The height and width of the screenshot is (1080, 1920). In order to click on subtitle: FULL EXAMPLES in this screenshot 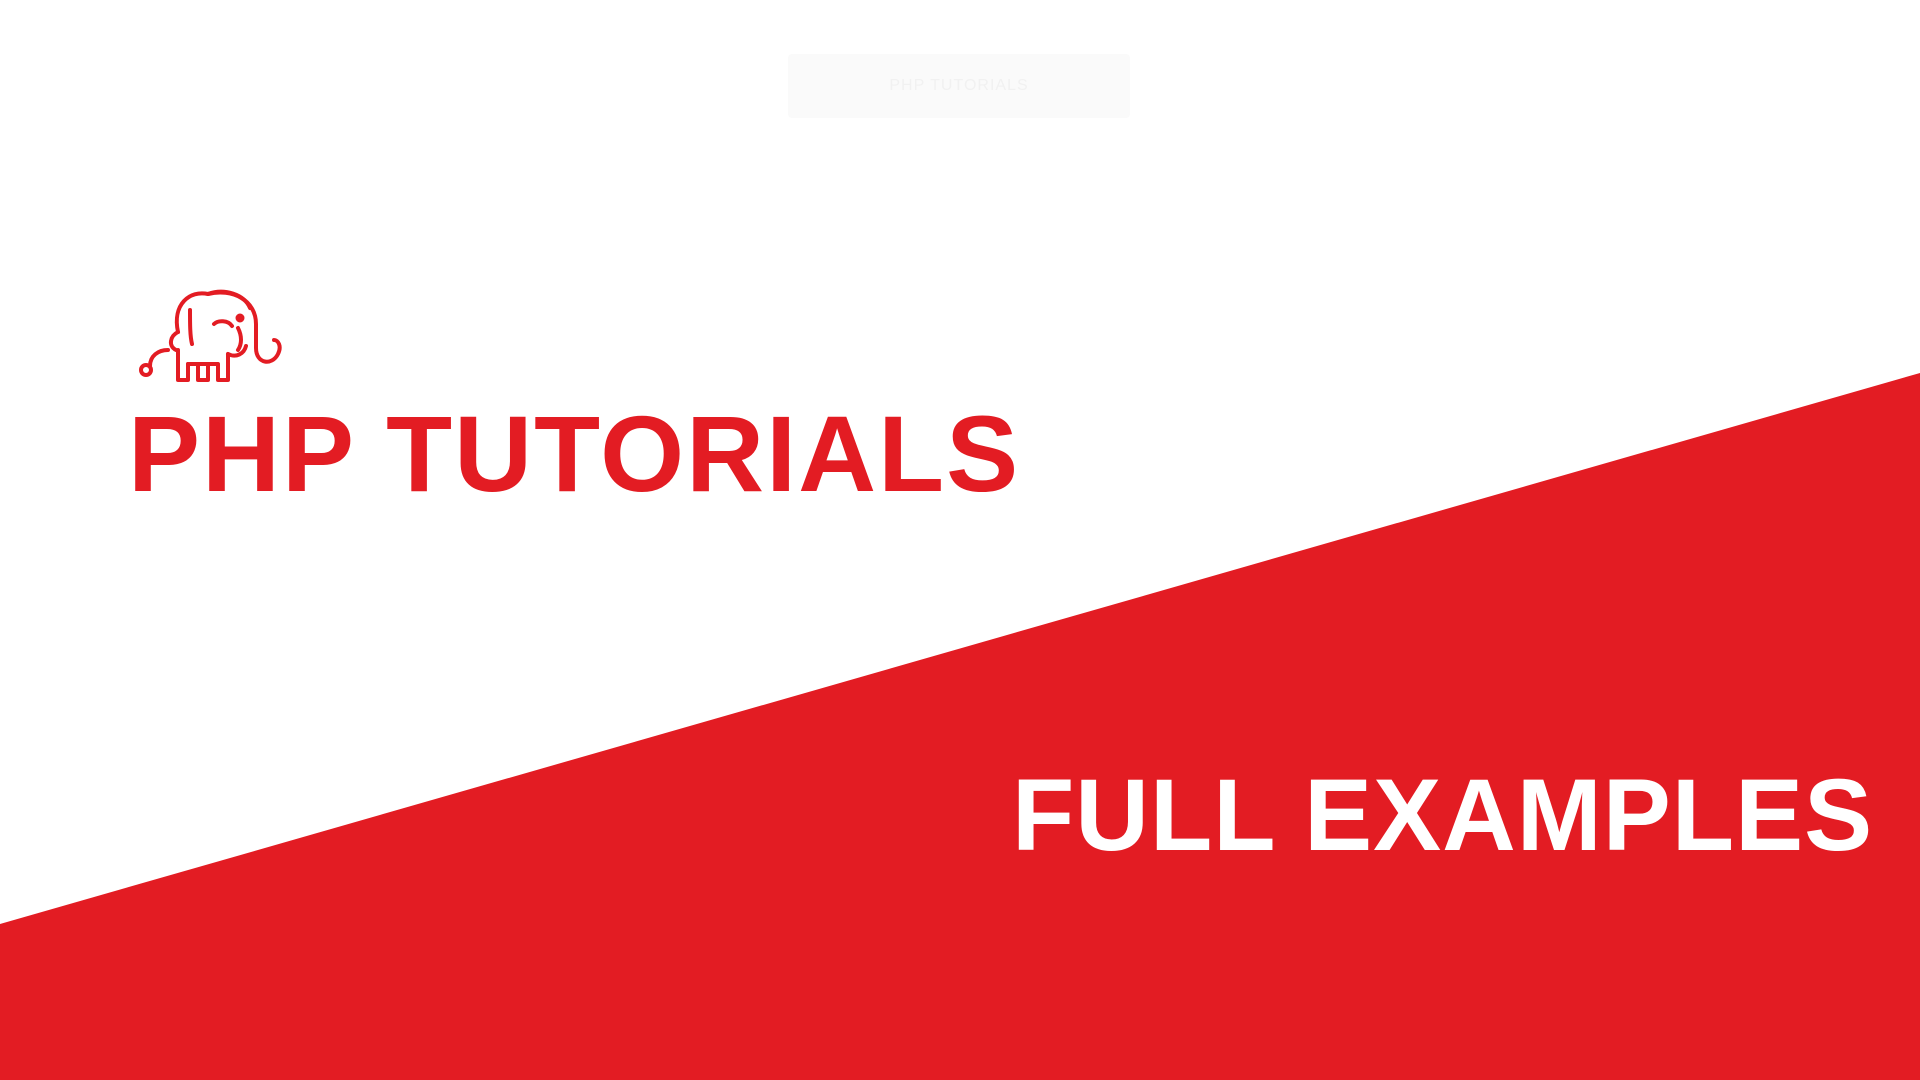, I will do `click(1443, 815)`.